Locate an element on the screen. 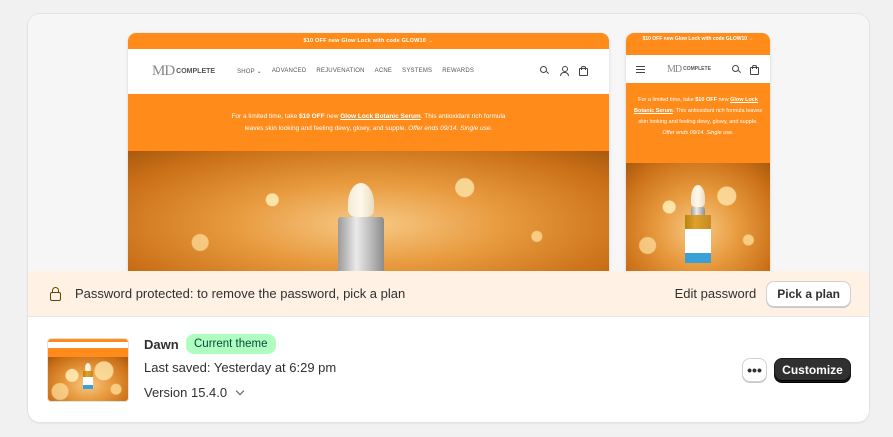  version-dropdown: Version 15.4.0 is located at coordinates (194, 392).